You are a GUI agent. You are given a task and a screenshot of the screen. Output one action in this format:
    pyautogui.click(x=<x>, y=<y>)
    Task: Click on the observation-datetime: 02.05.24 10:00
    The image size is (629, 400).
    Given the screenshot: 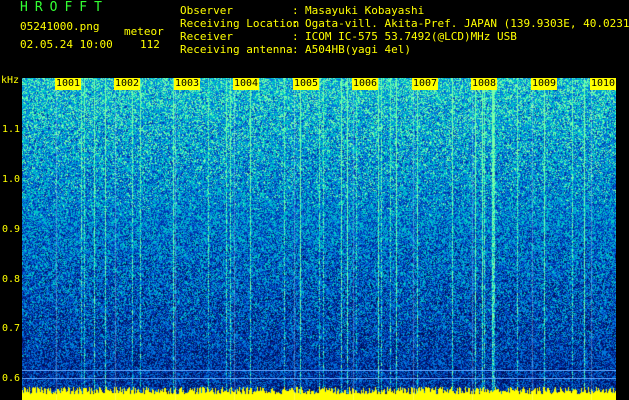 What is the action you would take?
    pyautogui.click(x=66, y=44)
    